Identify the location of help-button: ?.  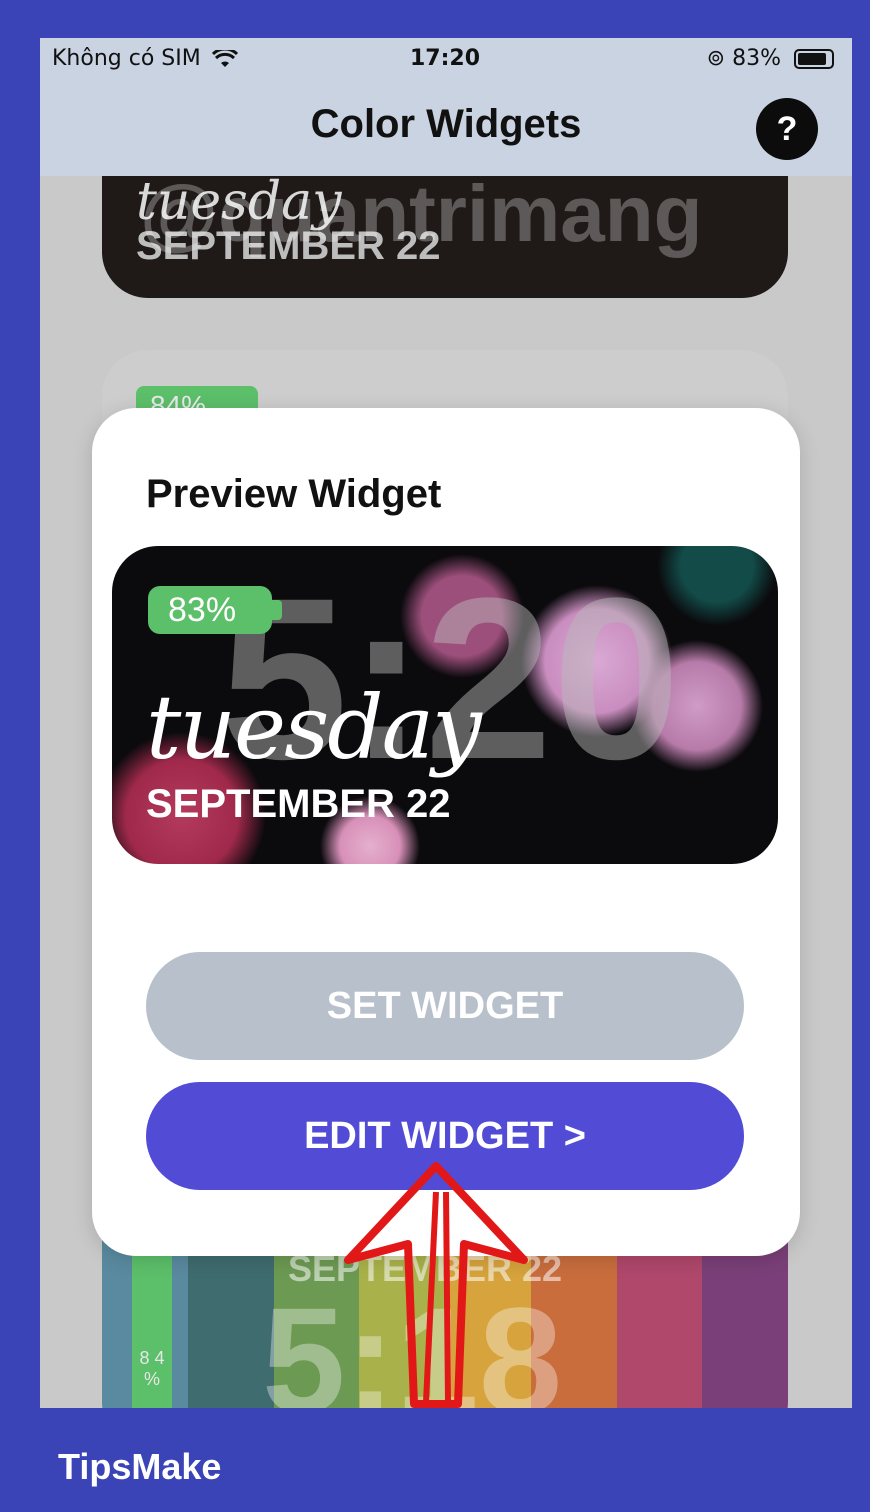
(787, 129).